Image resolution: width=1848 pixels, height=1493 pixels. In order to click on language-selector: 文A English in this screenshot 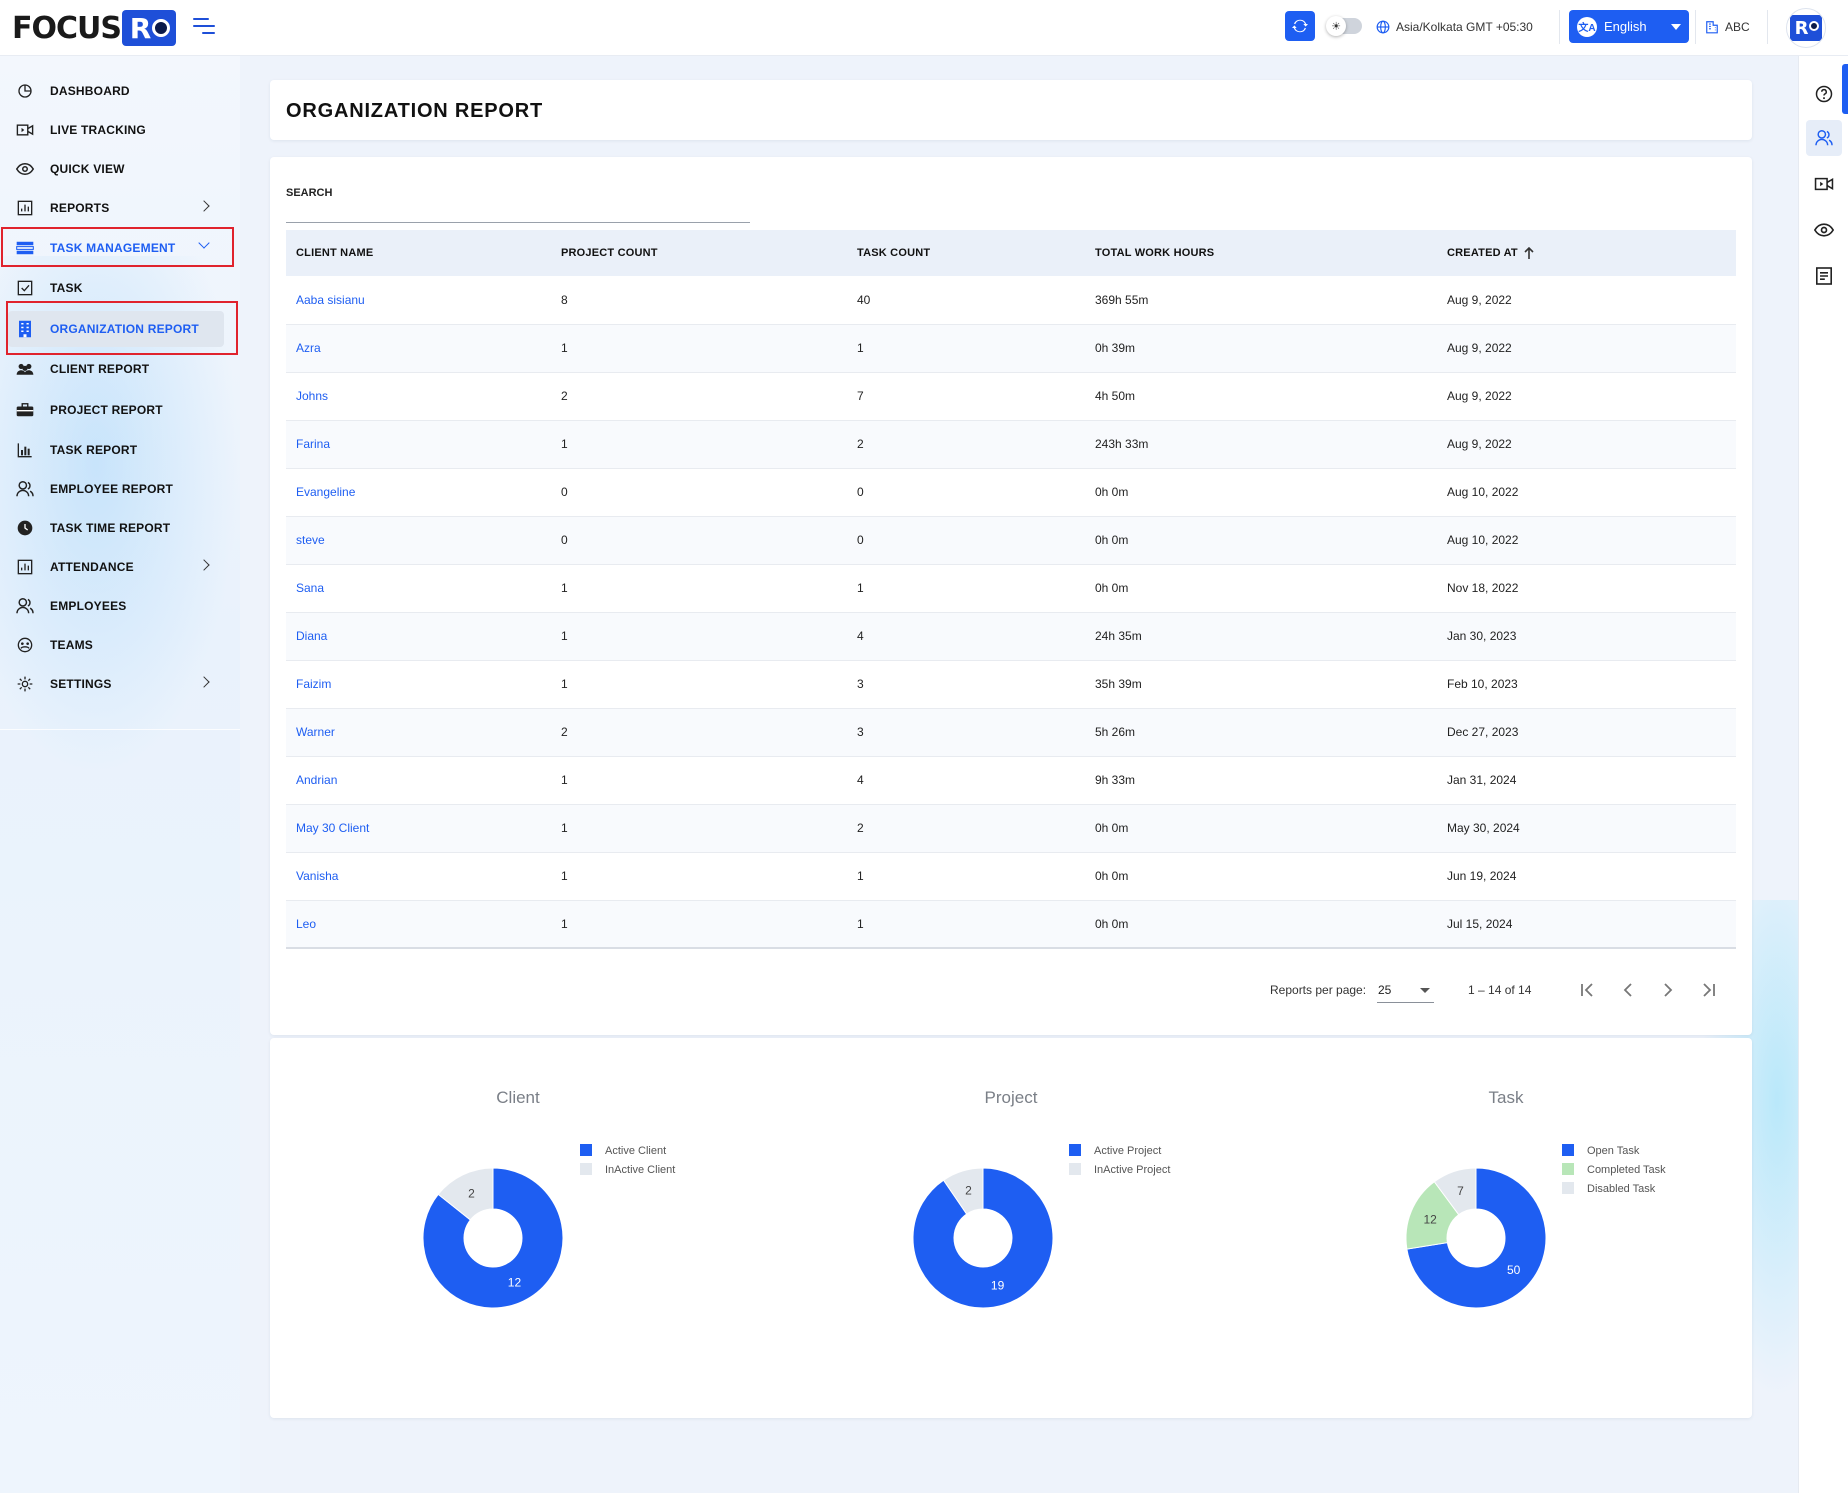, I will do `click(1629, 26)`.